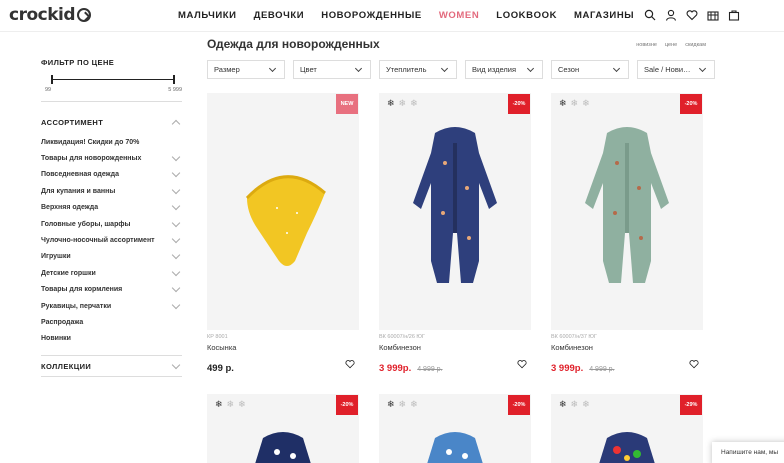 The image size is (784, 463). I want to click on kerchief-image, so click(285, 220).